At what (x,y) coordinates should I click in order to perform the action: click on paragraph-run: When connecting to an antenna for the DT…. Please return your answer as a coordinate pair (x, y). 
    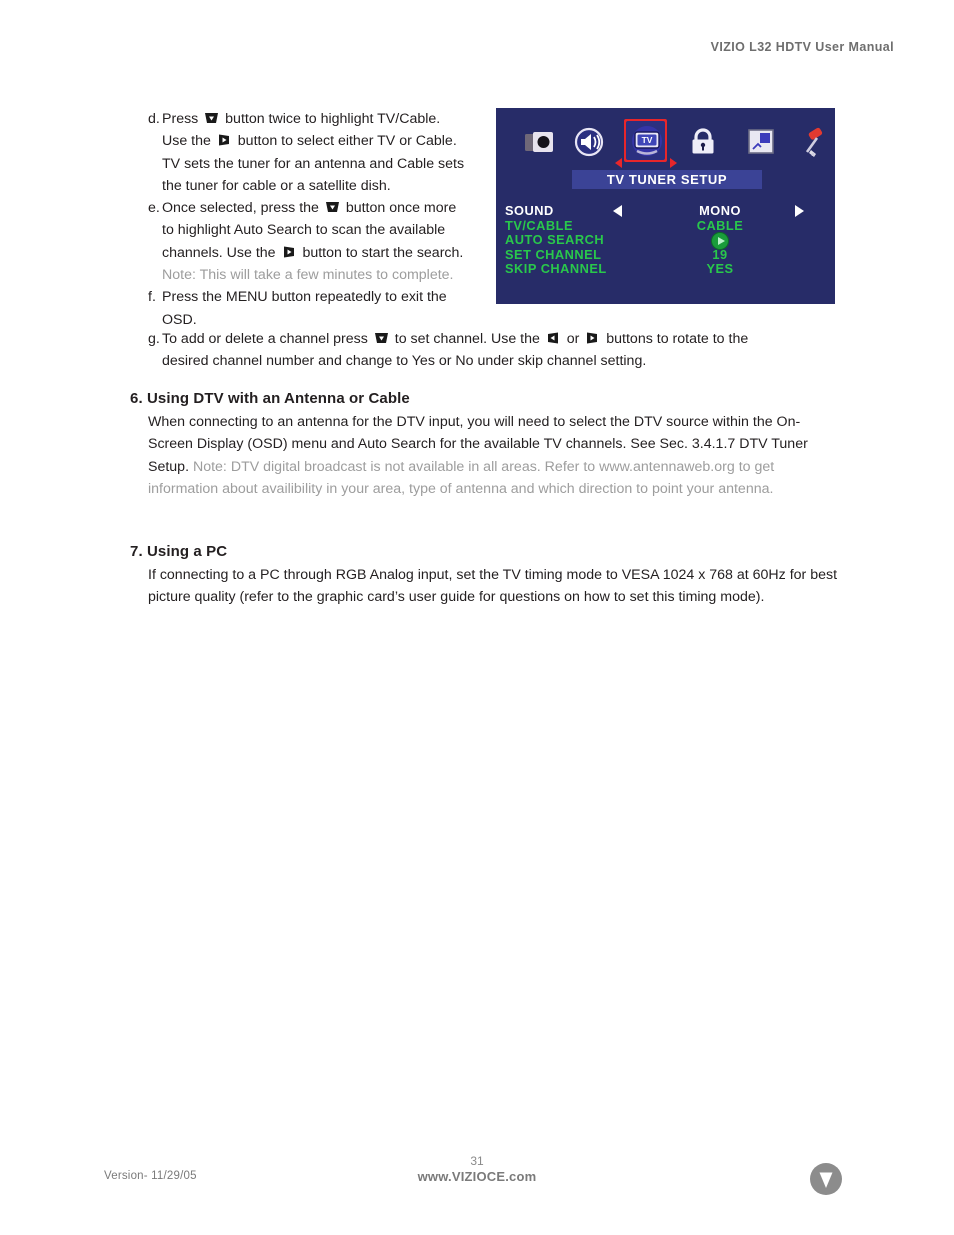
    Looking at the image, I should click on (450, 422).